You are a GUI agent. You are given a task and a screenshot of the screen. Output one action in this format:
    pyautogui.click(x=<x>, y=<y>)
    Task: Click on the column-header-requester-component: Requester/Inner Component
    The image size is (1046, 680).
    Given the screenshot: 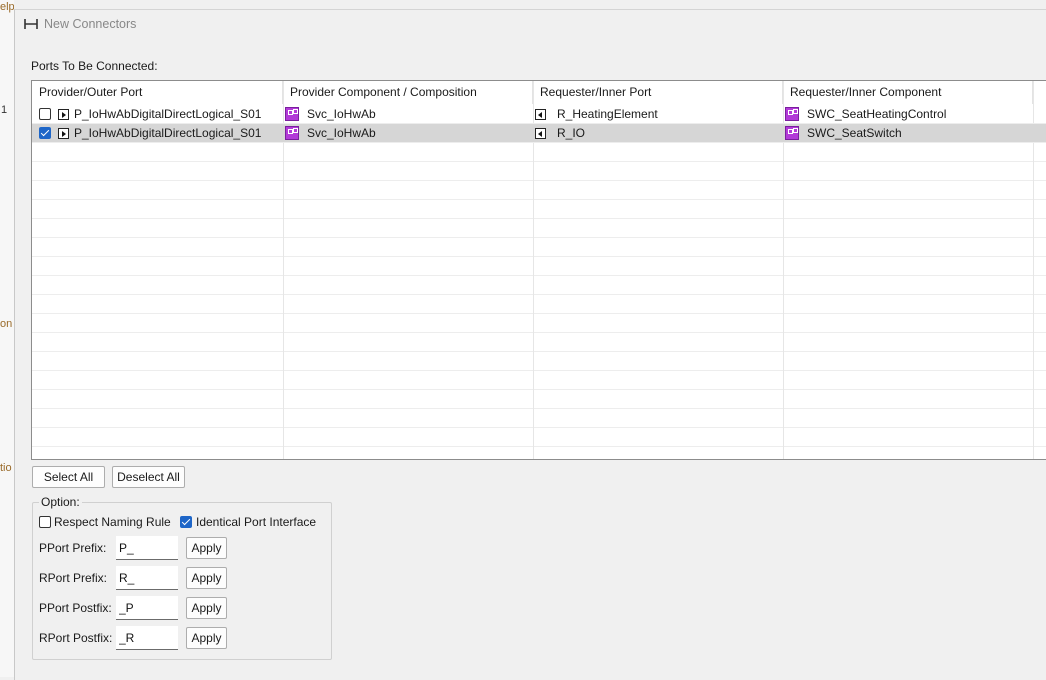 What is the action you would take?
    pyautogui.click(x=908, y=92)
    